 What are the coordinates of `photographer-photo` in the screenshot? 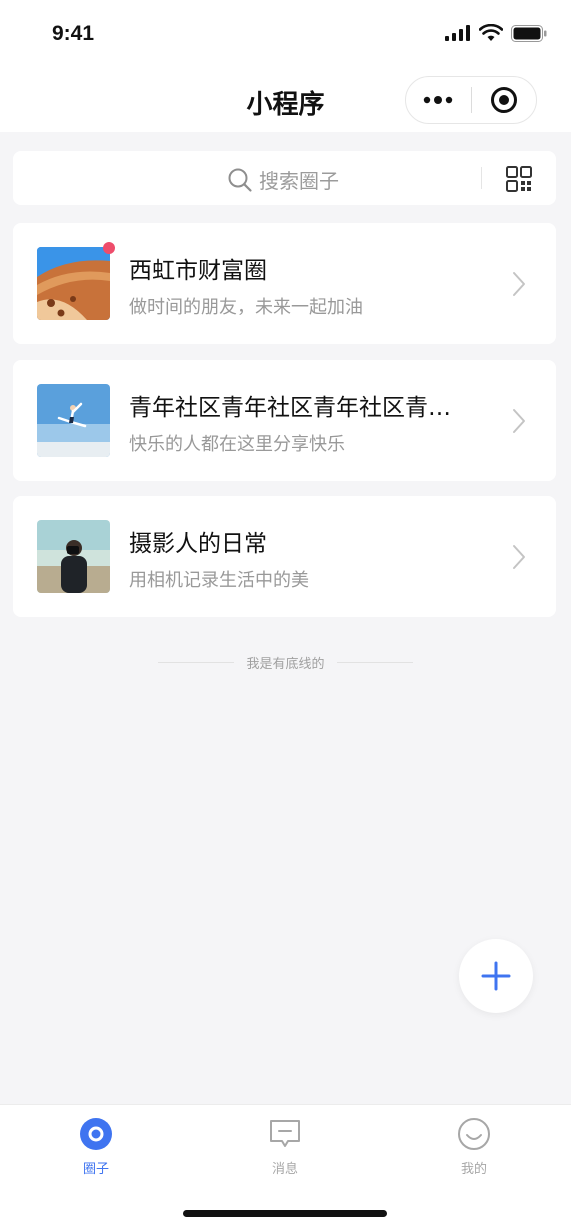 It's located at (73, 556).